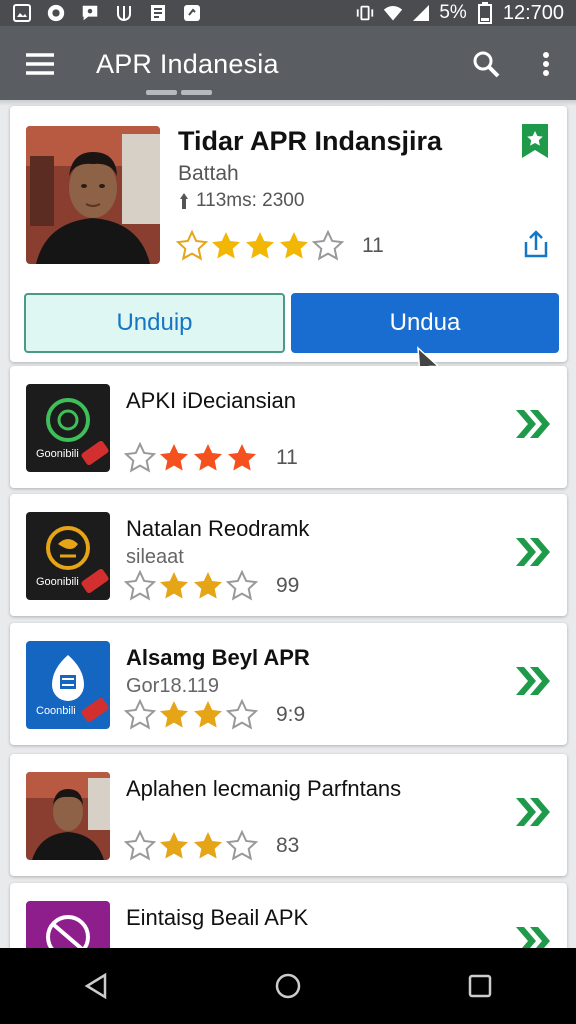 The image size is (576, 1024). I want to click on app-title: APR Indanesia, so click(187, 63).